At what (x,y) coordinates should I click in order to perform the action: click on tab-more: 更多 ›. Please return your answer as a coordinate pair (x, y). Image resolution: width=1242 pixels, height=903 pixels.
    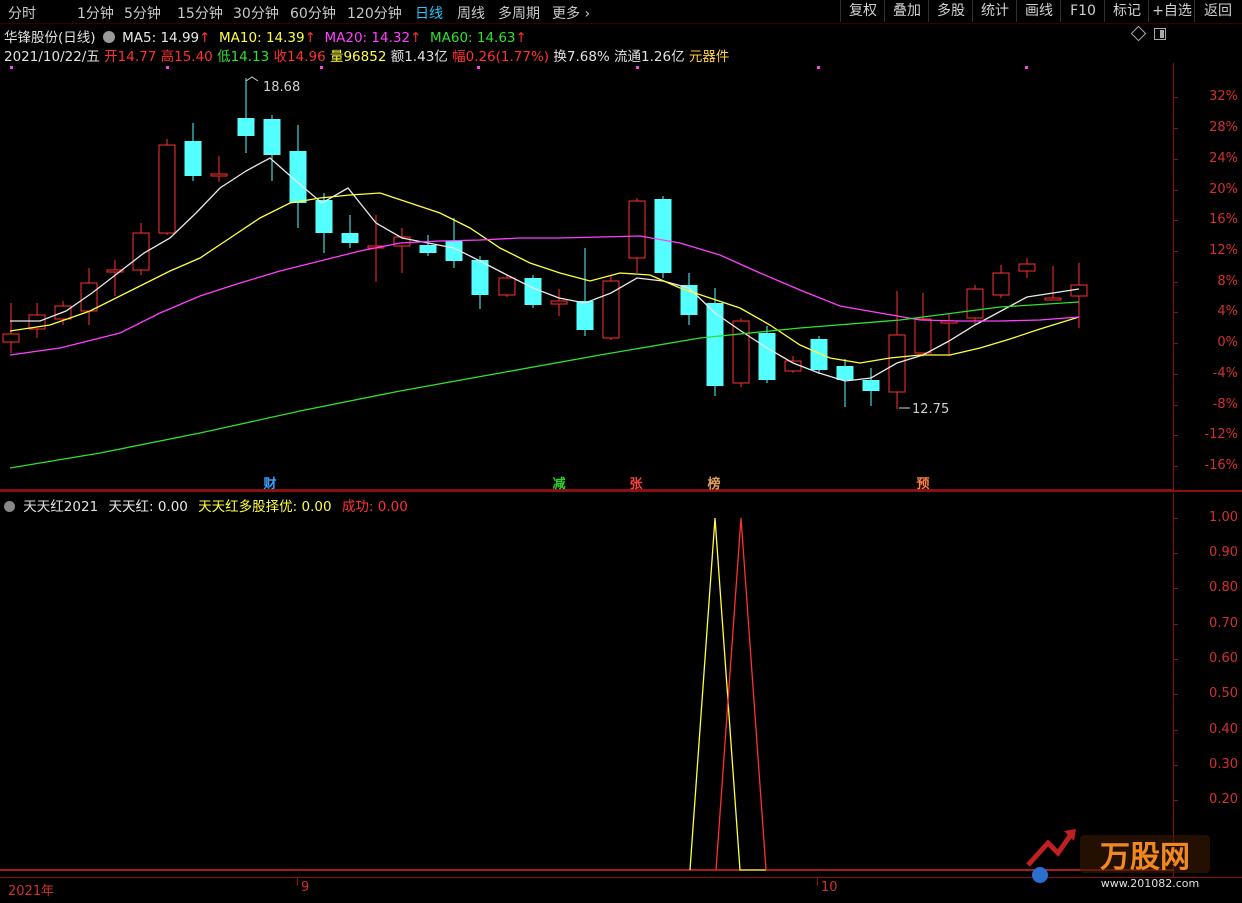
    Looking at the image, I should click on (571, 13).